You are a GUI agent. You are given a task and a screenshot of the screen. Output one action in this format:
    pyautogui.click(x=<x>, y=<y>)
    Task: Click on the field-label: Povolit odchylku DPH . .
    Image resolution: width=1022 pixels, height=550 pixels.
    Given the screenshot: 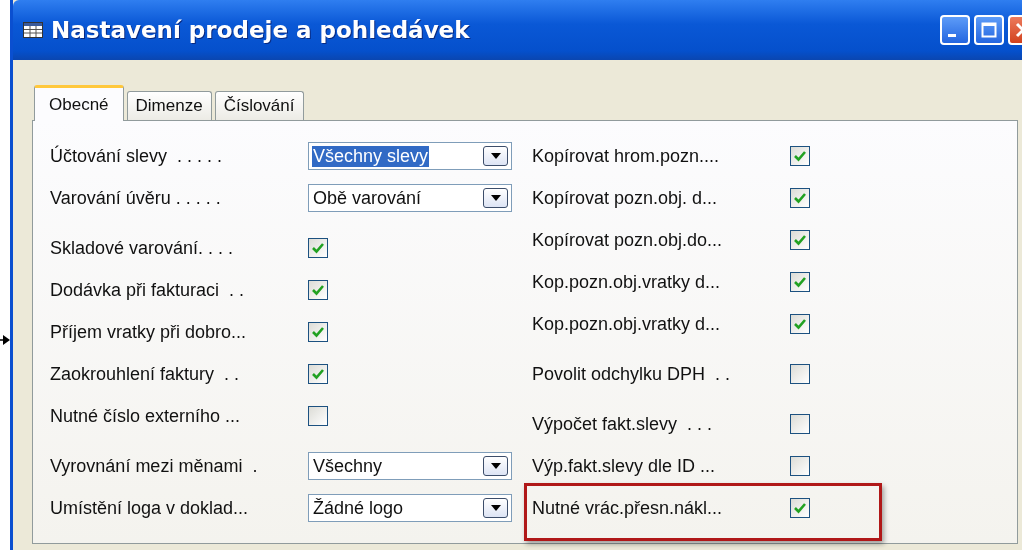 What is the action you would take?
    pyautogui.click(x=632, y=374)
    